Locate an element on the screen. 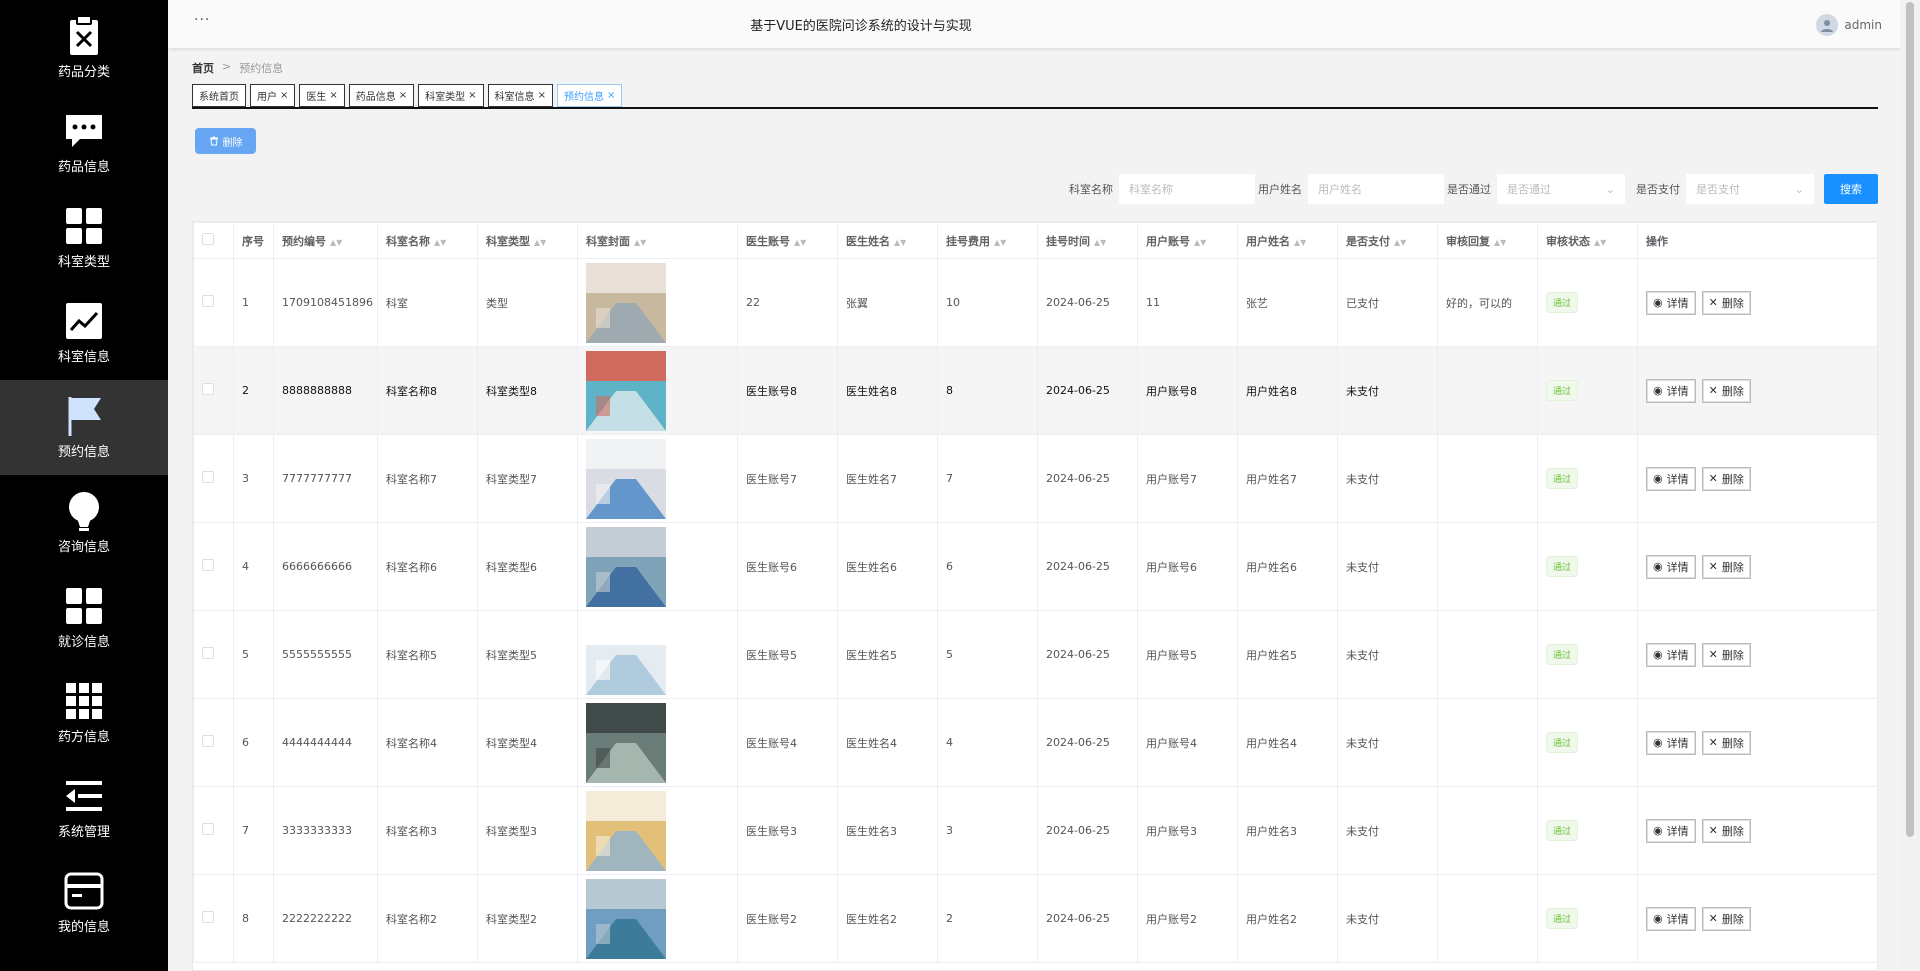 The image size is (1920, 971). column-header: 医生姓名 ▲▼ is located at coordinates (887, 240).